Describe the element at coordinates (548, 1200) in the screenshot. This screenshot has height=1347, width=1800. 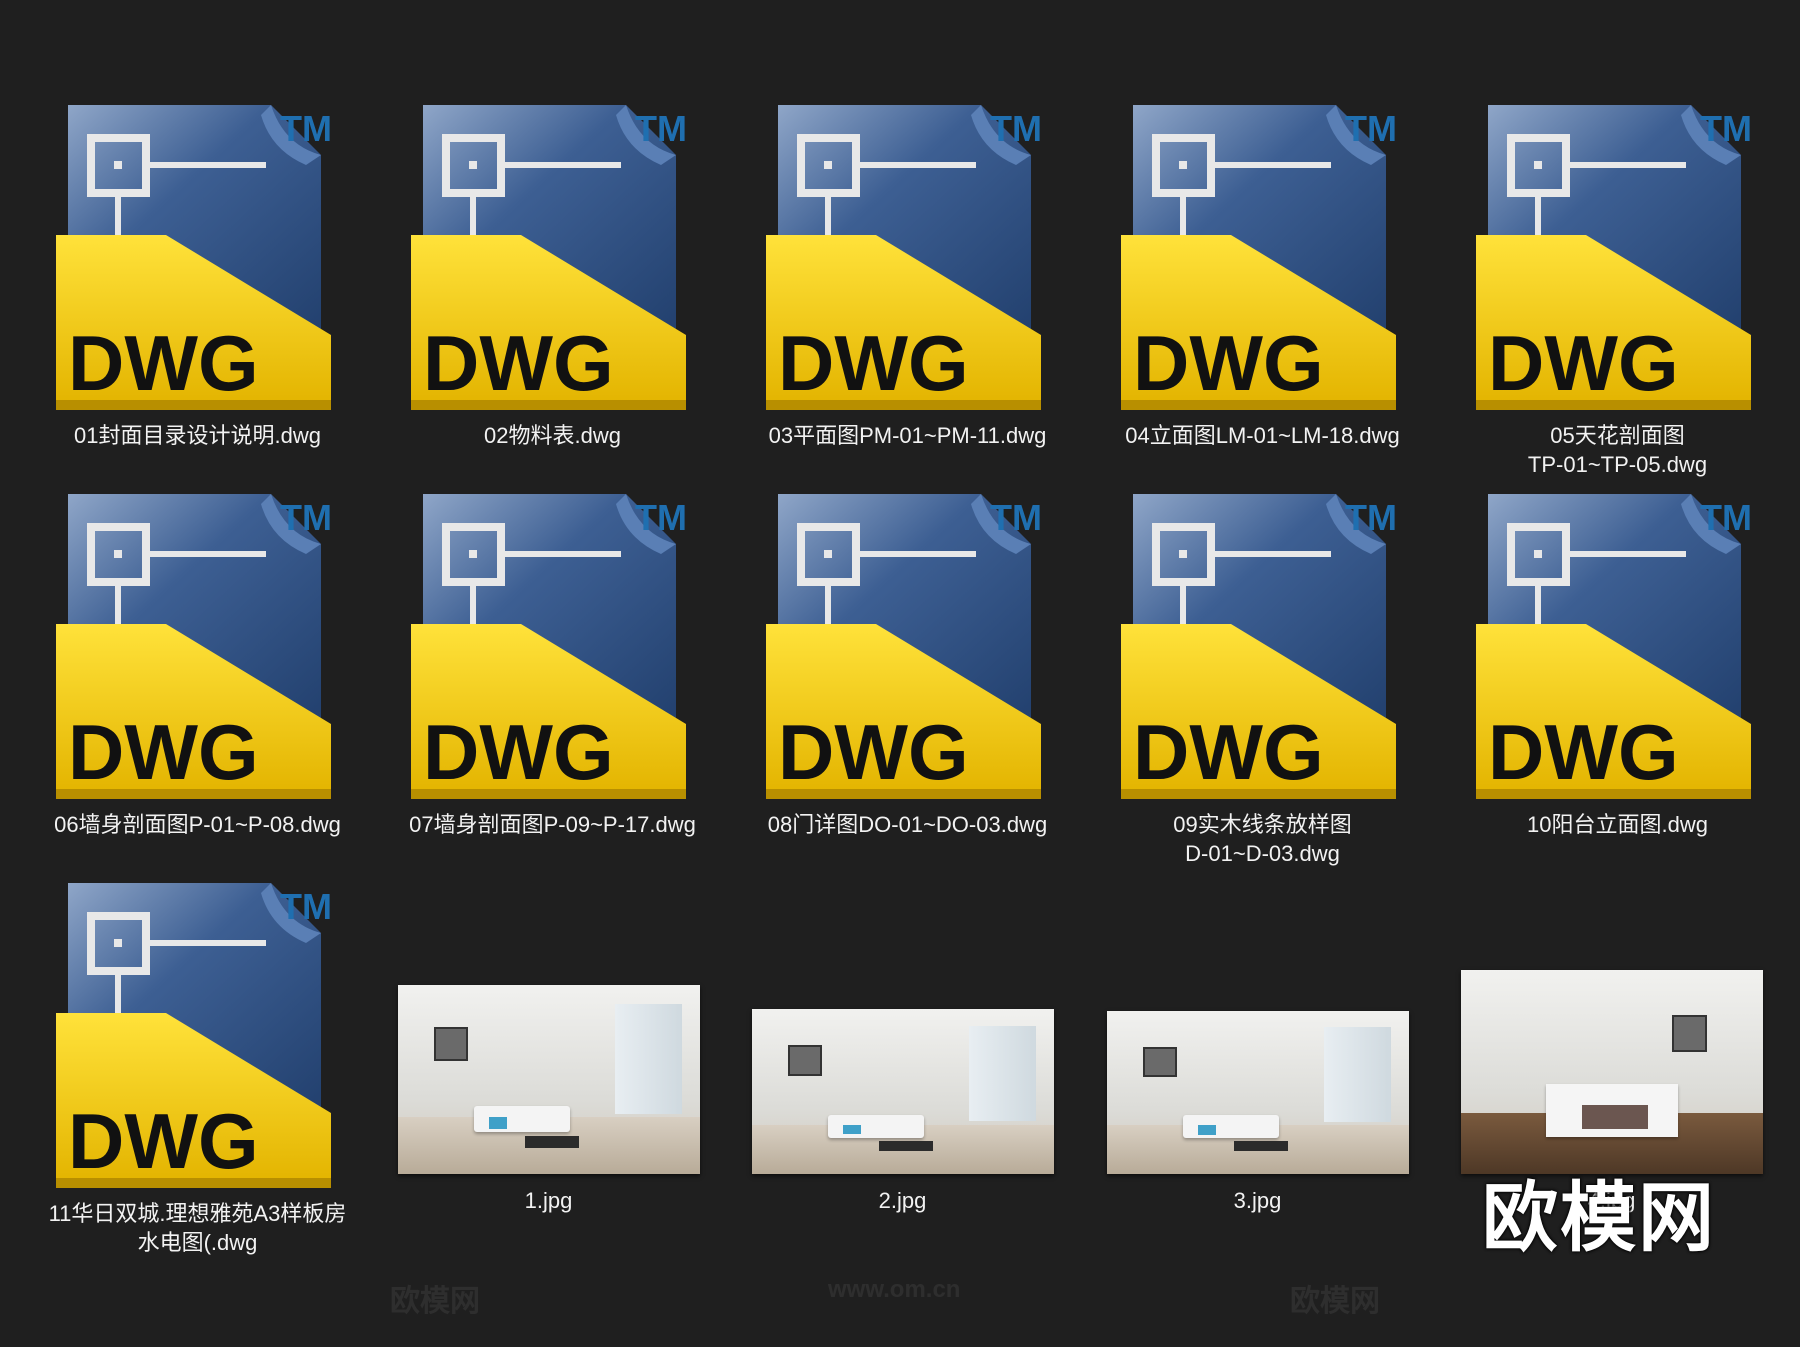
I see `file-name-label: 1.jpg` at that location.